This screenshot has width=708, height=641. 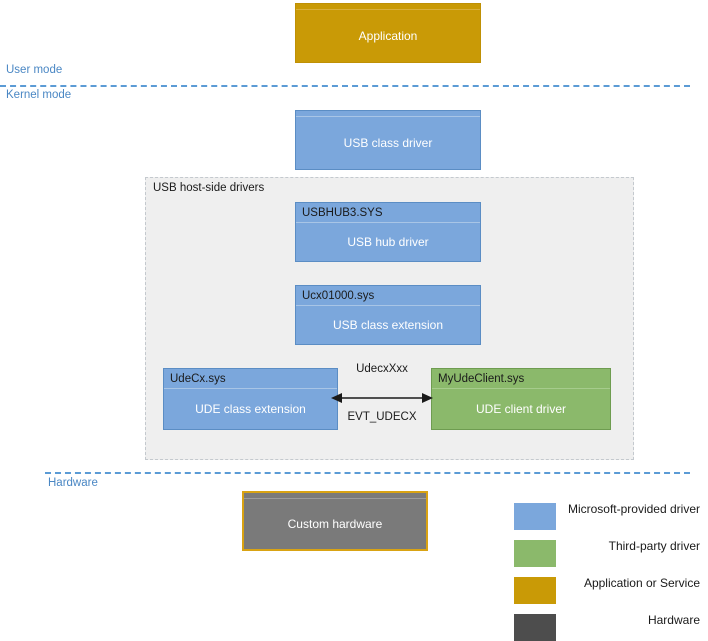 What do you see at coordinates (535, 590) in the screenshot?
I see `legend-swatch-application-or-service` at bounding box center [535, 590].